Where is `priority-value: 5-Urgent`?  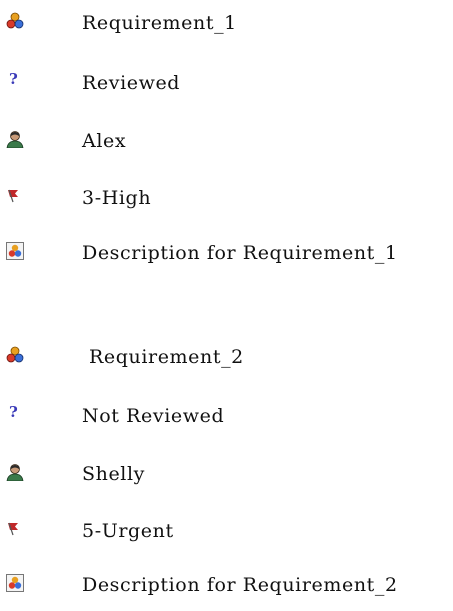 priority-value: 5-Urgent is located at coordinates (128, 531).